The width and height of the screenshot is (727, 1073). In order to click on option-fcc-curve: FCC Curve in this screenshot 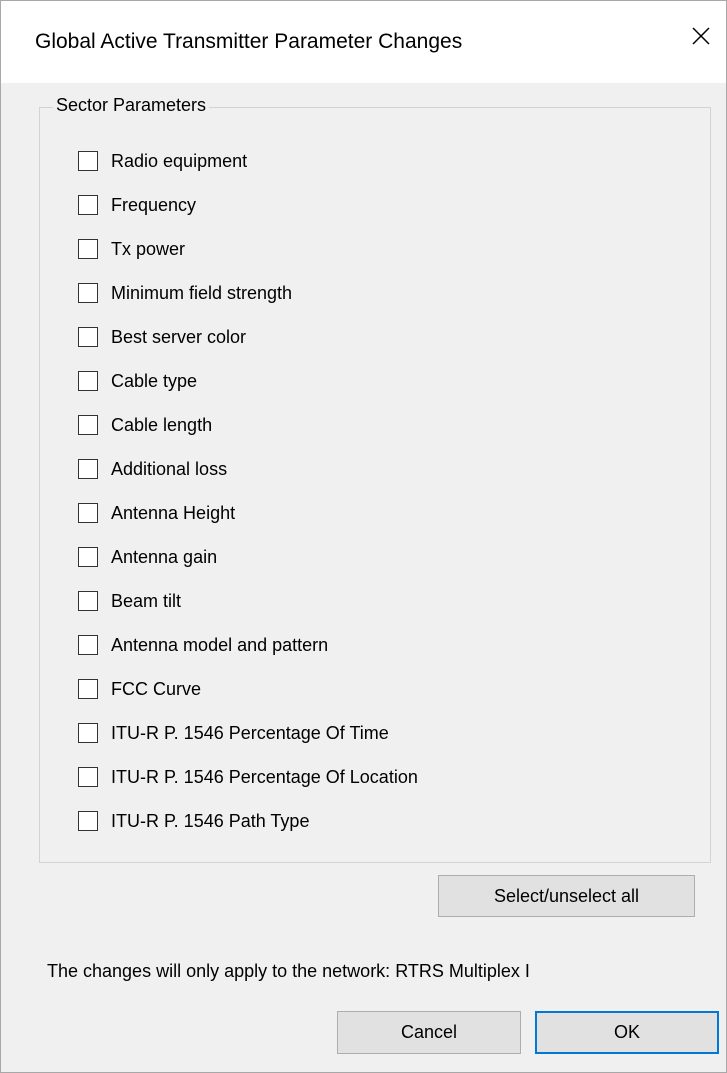, I will do `click(139, 689)`.